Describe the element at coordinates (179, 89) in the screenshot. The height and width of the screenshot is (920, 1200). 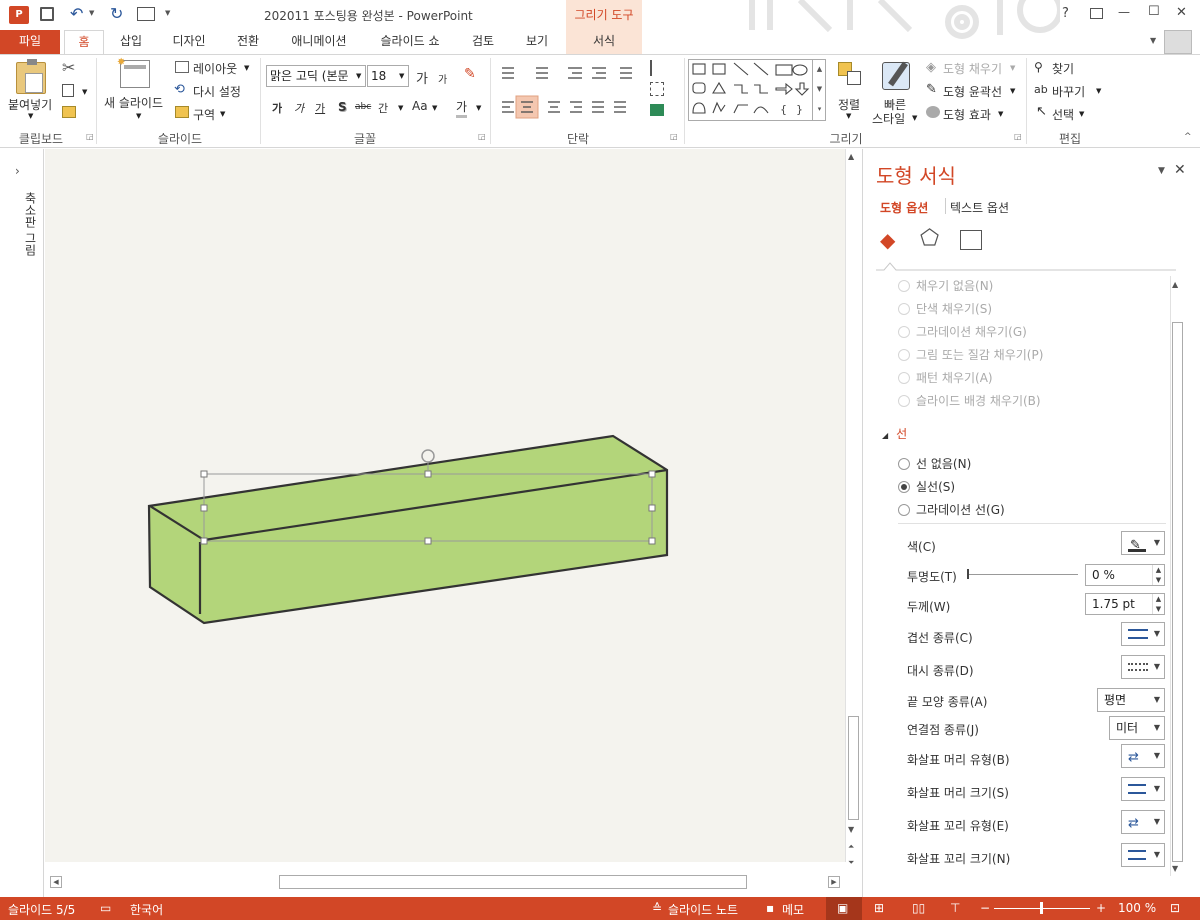
I see `reset-icon: ⟲` at that location.